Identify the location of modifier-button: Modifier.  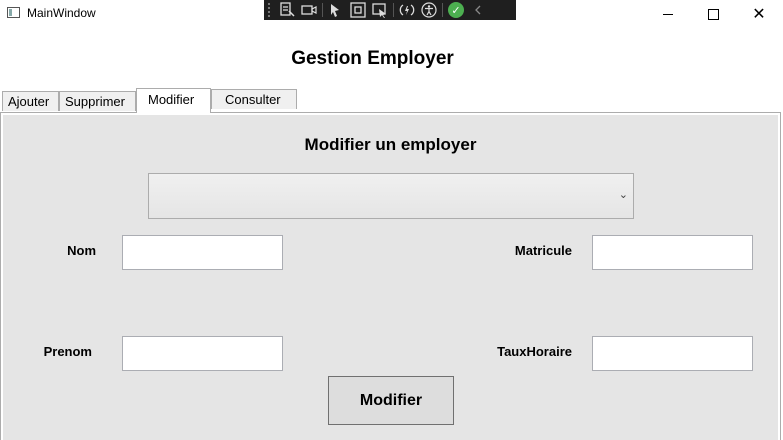
(391, 400).